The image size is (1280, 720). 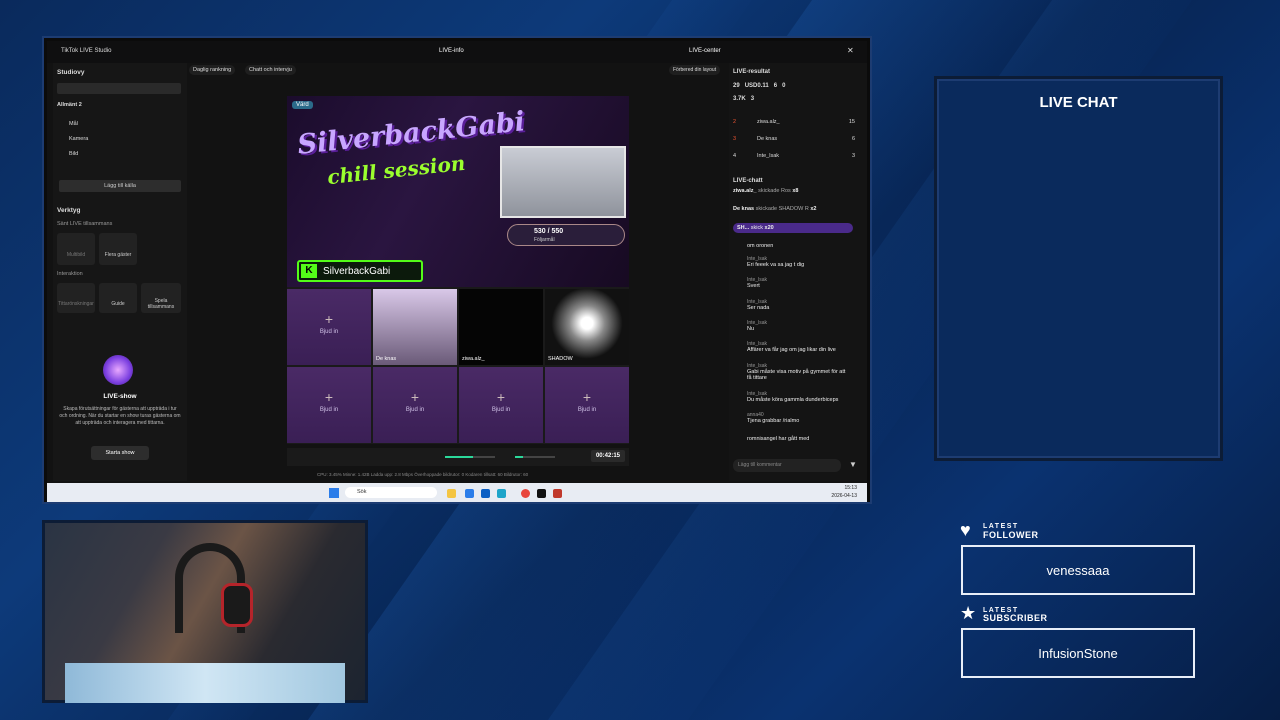 What do you see at coordinates (813, 209) in the screenshot?
I see `gift-count: x2` at bounding box center [813, 209].